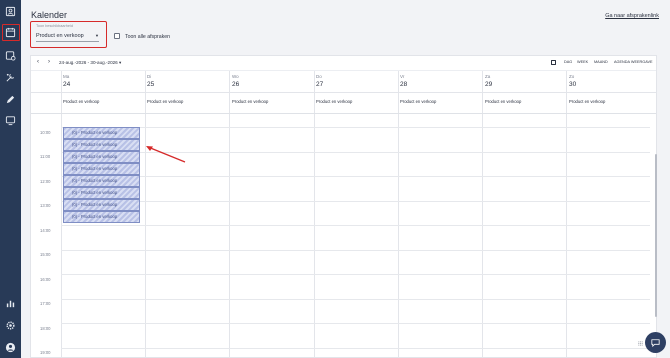 This screenshot has width=670, height=358. I want to click on tools-icon, so click(10, 77).